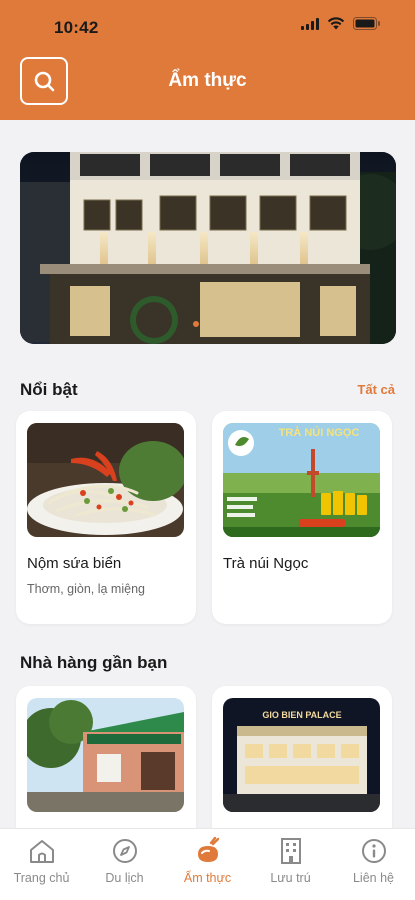 The width and height of the screenshot is (415, 900). Describe the element at coordinates (207, 878) in the screenshot. I see `tab-label: Ẩm thực` at that location.